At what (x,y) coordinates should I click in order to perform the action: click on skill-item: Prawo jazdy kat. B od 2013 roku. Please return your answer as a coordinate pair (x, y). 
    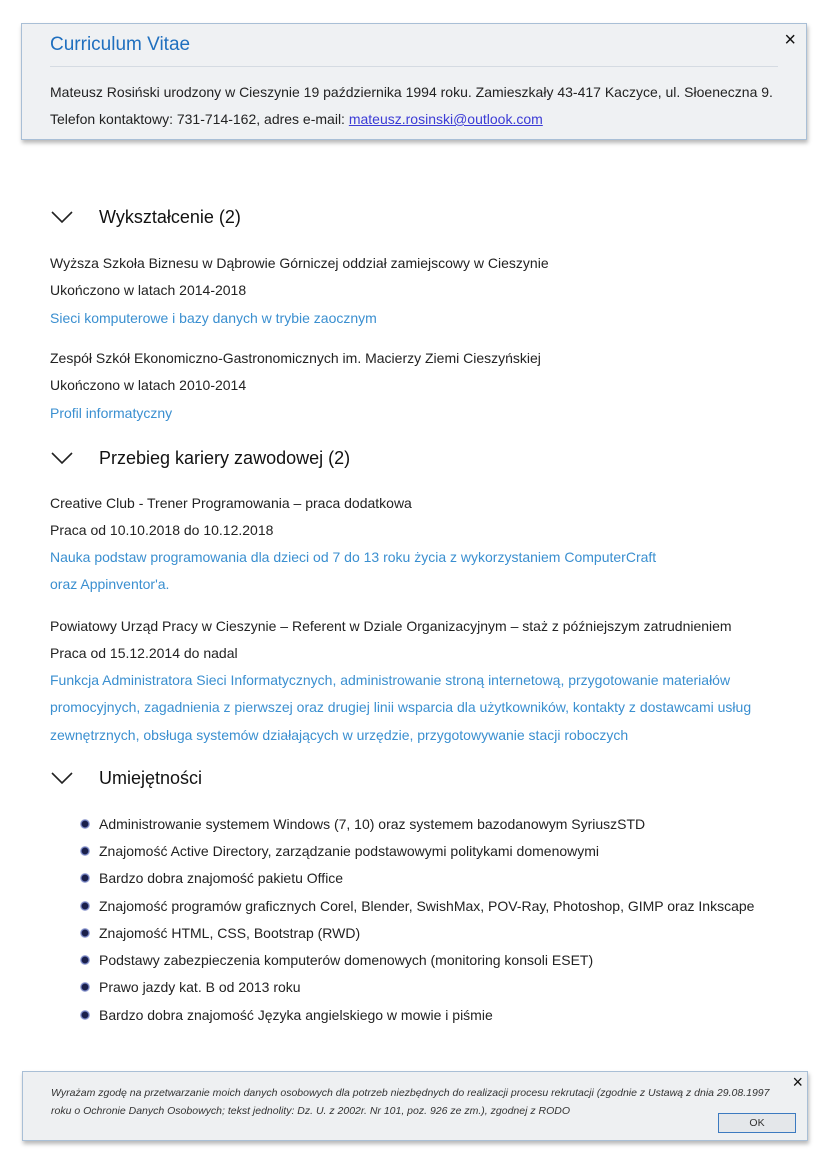
    Looking at the image, I should click on (190, 987).